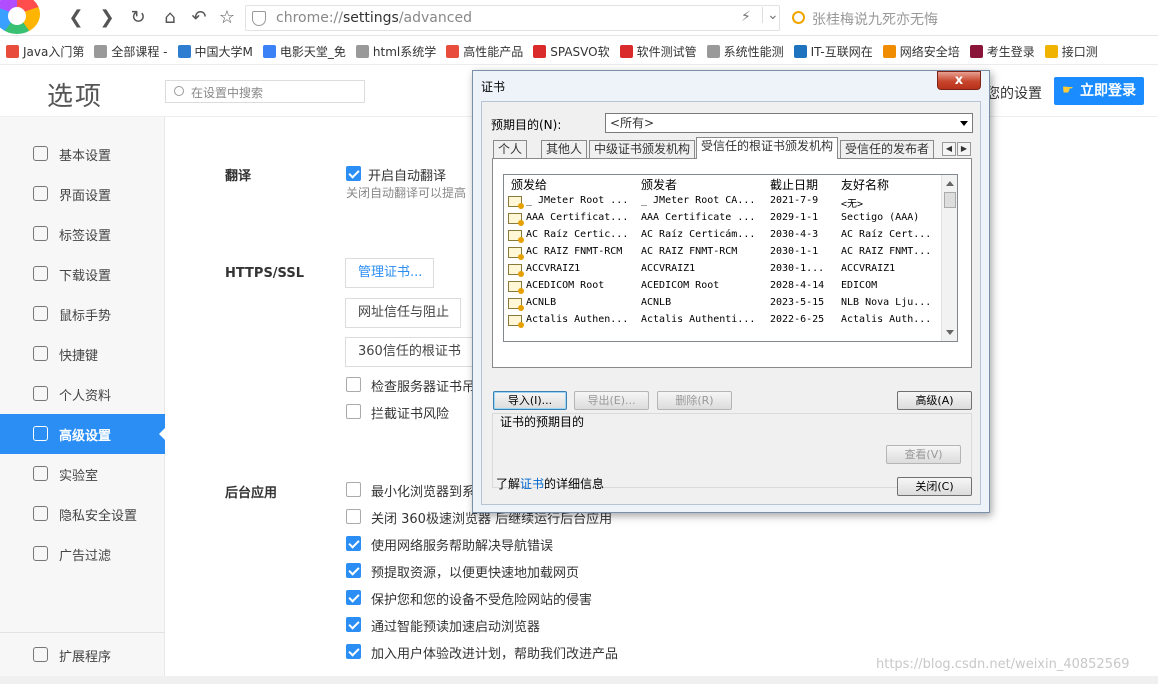 This screenshot has height=684, width=1158. Describe the element at coordinates (950, 200) in the screenshot. I see `scroll-thumb` at that location.